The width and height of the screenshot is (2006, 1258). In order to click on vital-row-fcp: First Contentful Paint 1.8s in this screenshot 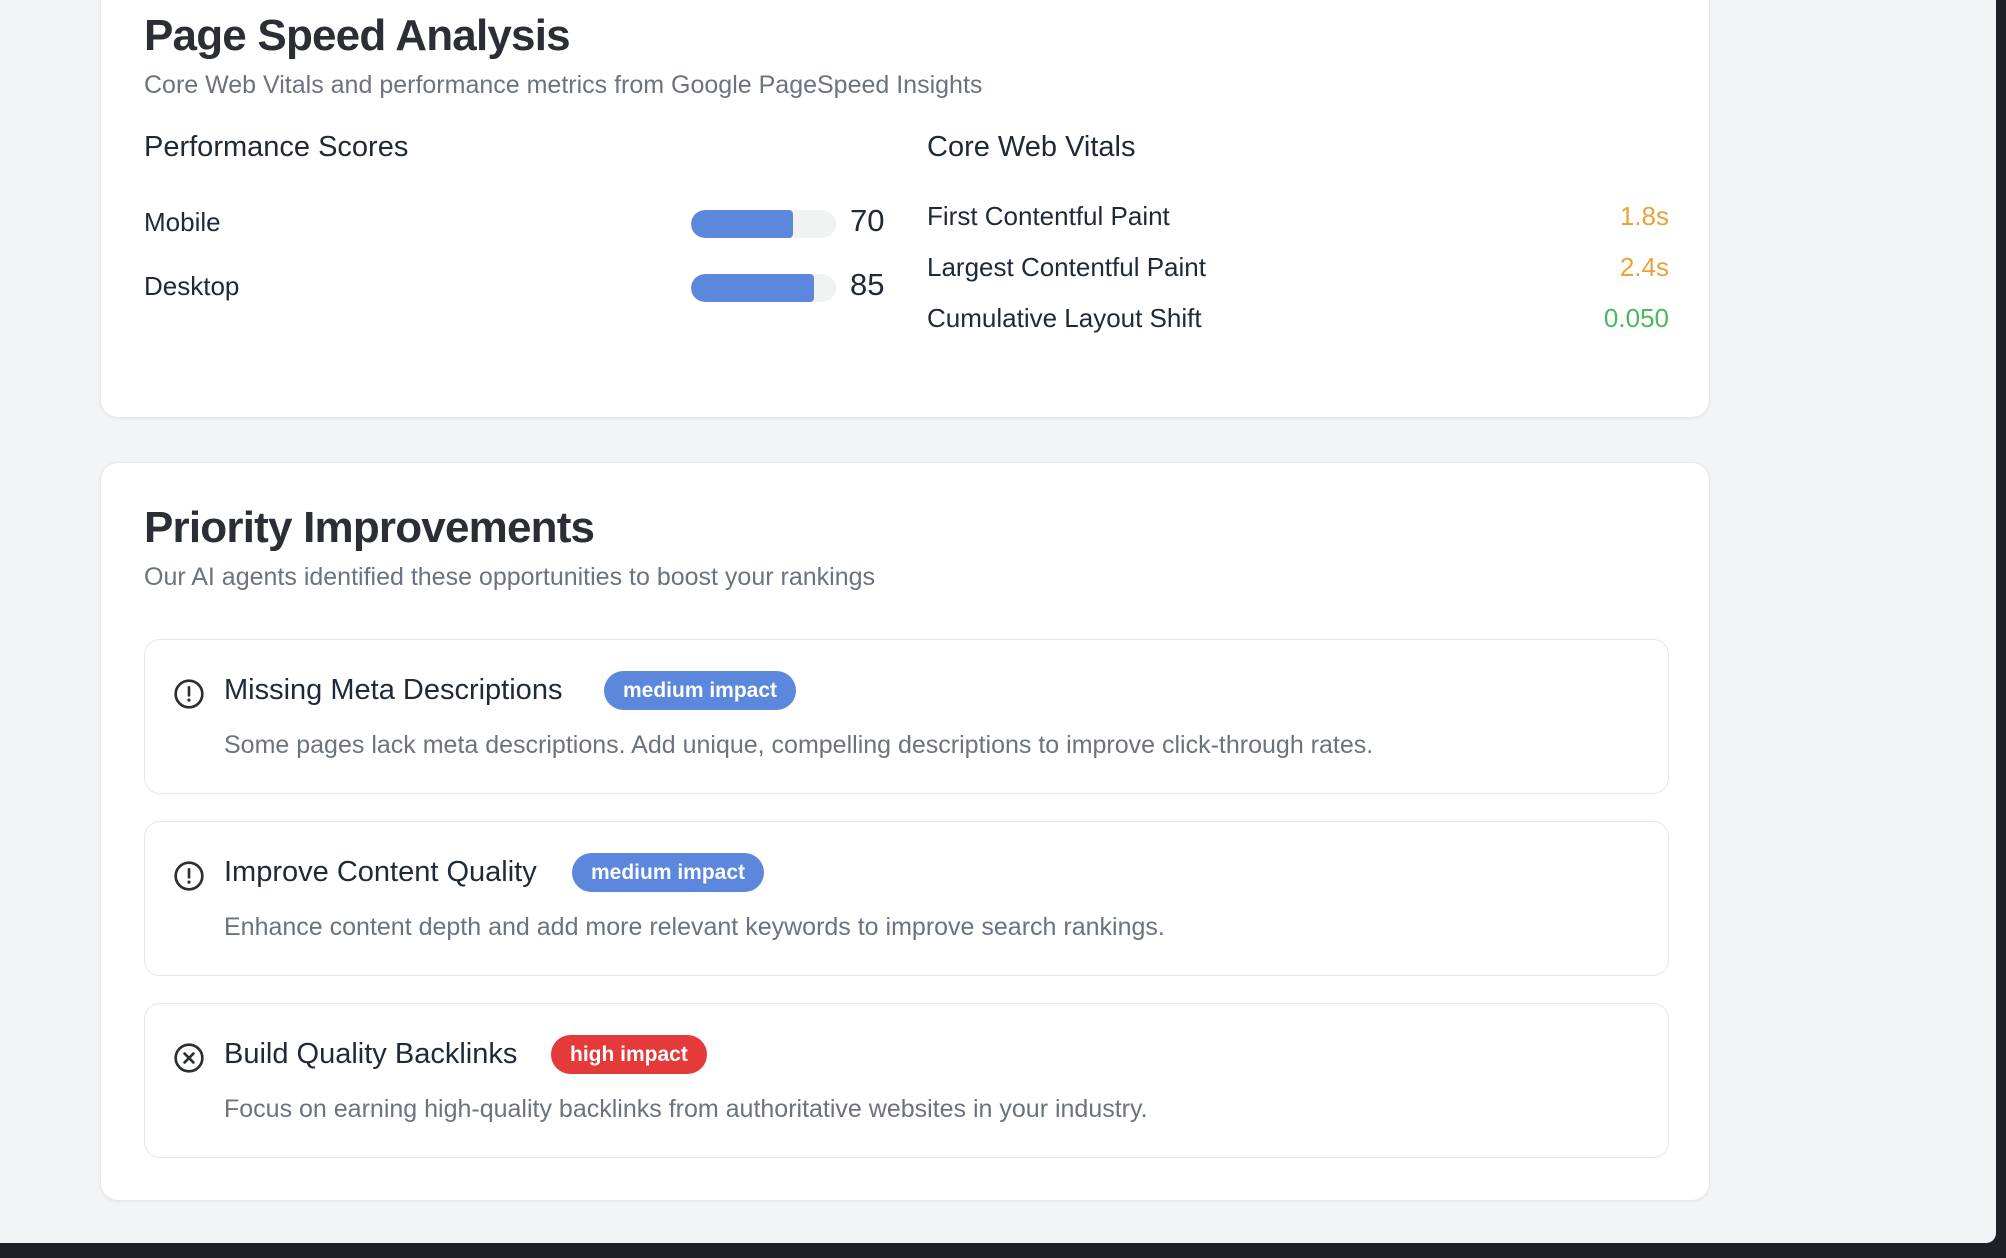, I will do `click(1298, 217)`.